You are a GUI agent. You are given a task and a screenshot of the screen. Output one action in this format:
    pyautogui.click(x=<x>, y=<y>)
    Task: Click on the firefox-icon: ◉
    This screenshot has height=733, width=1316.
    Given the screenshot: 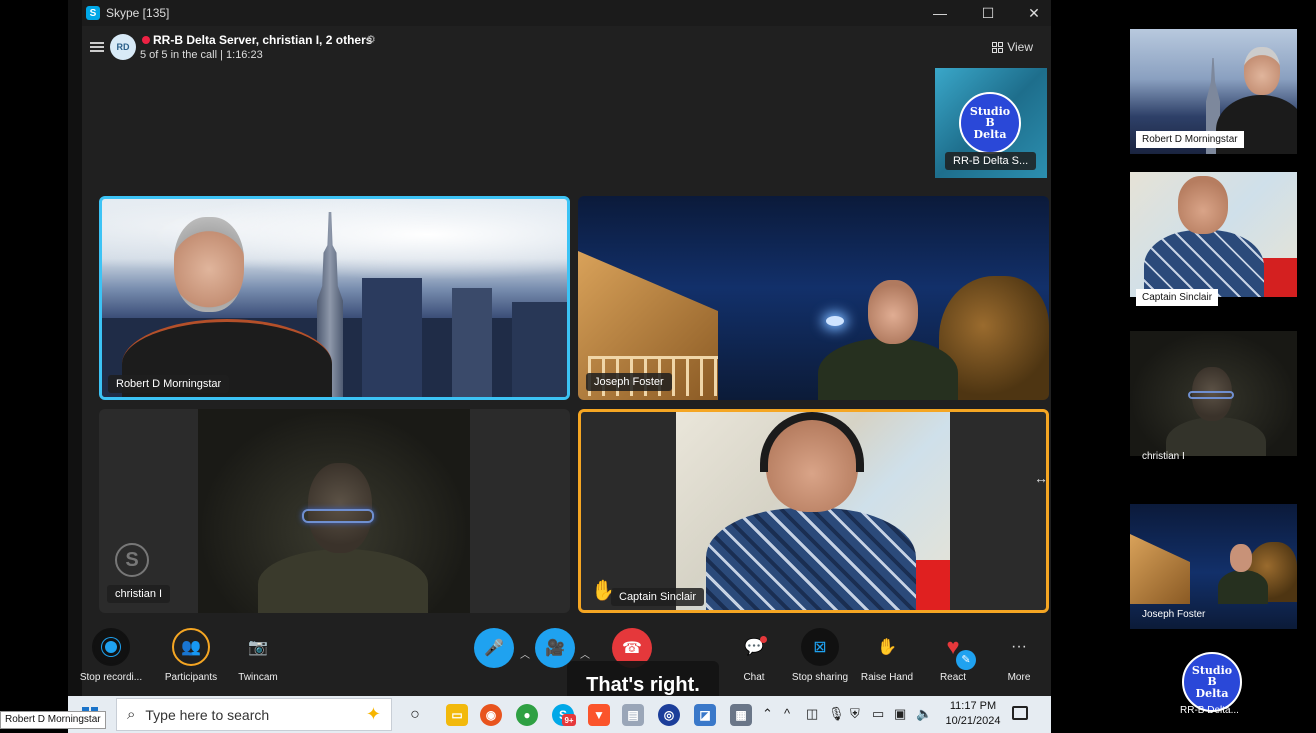 What is the action you would take?
    pyautogui.click(x=491, y=715)
    